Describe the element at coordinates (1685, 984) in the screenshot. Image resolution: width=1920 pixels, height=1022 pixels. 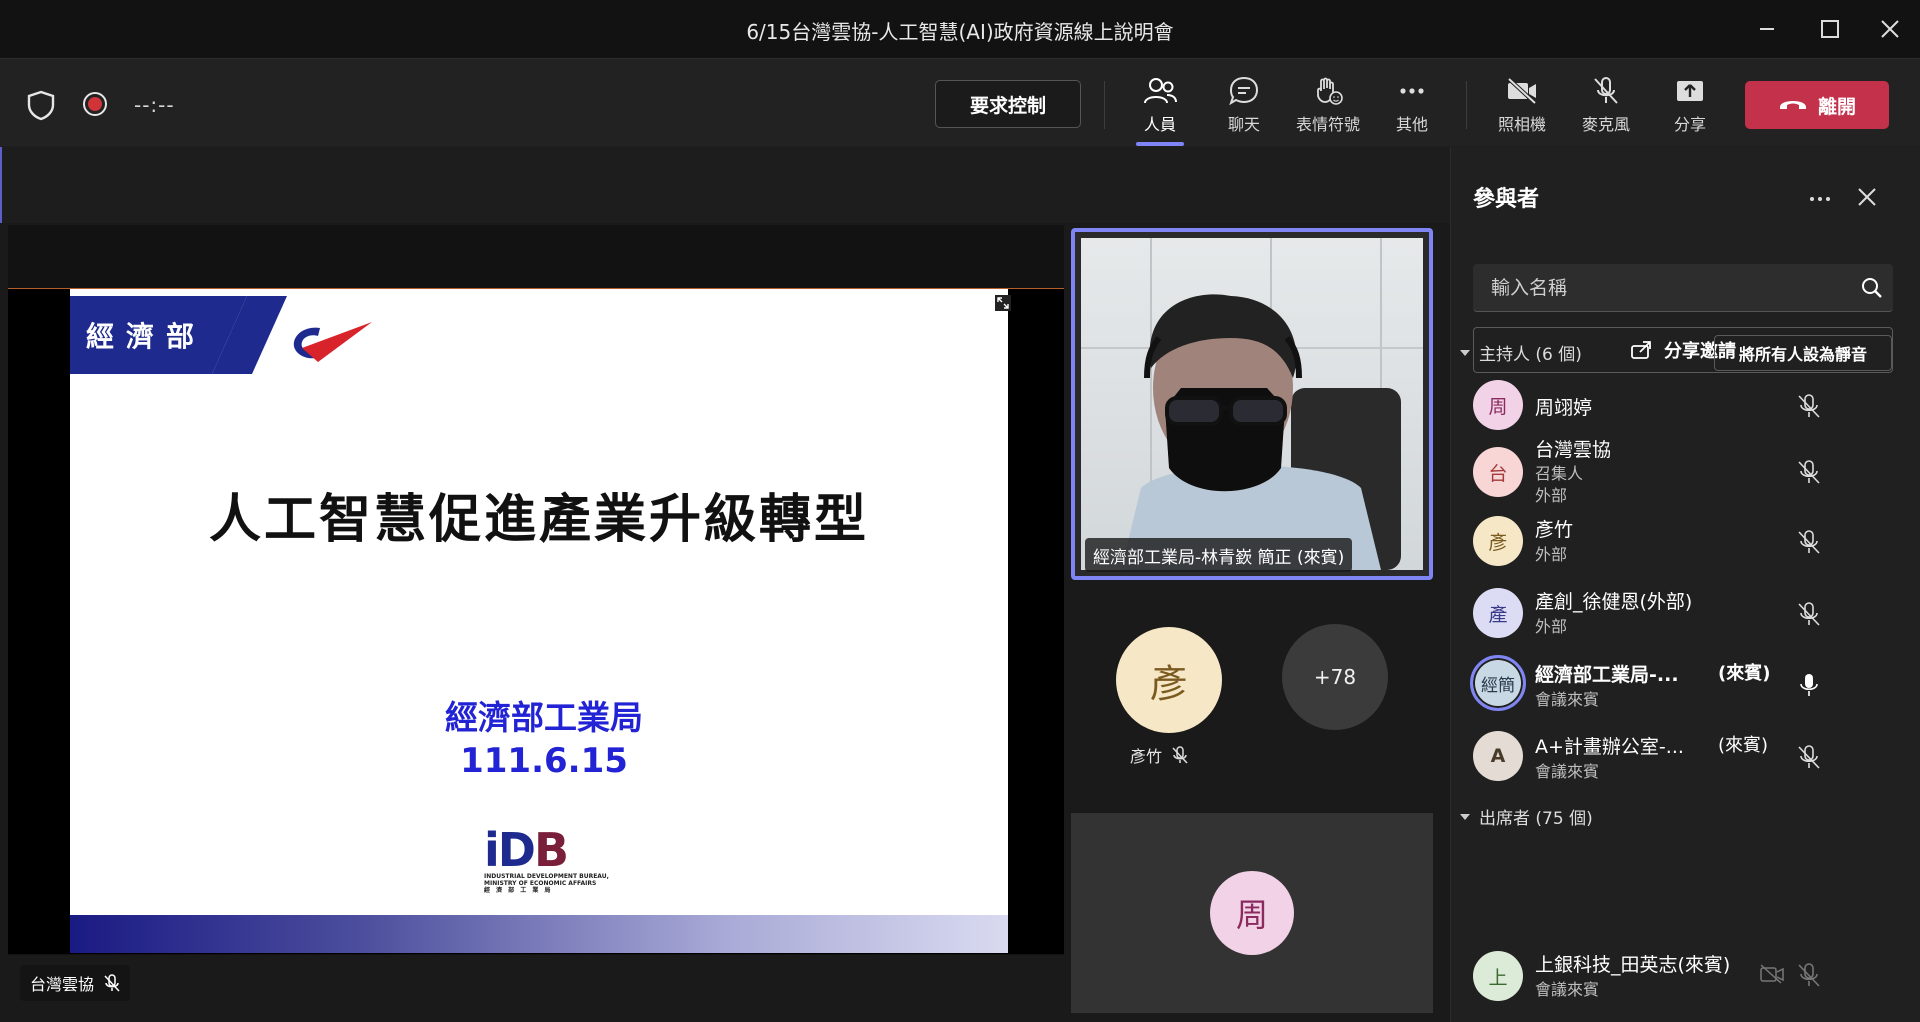
I see `participant-row: 上 上銀科技_田英志(來賓) 會議來賓` at that location.